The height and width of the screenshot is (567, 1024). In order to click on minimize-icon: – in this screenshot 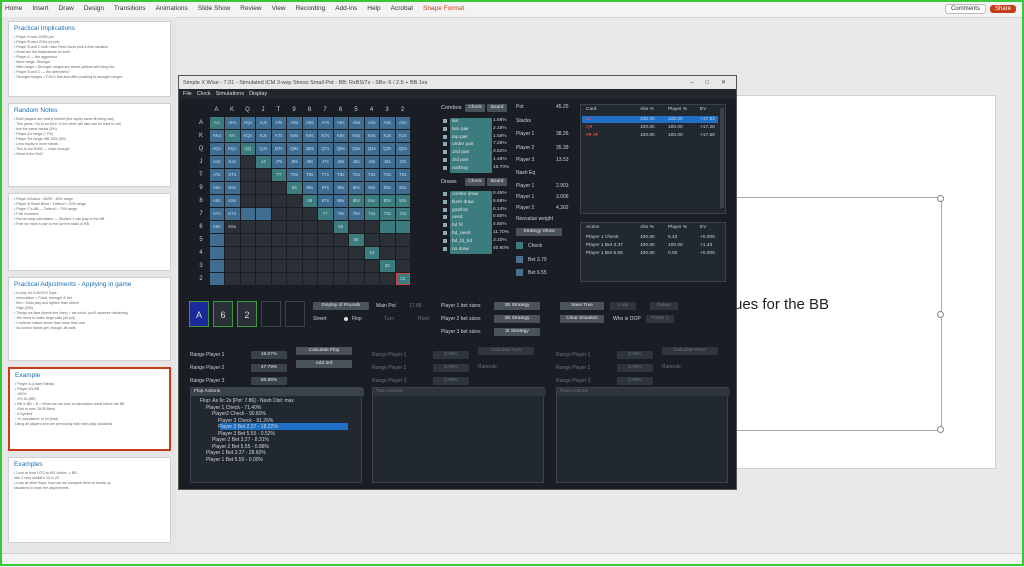, I will do `click(691, 83)`.